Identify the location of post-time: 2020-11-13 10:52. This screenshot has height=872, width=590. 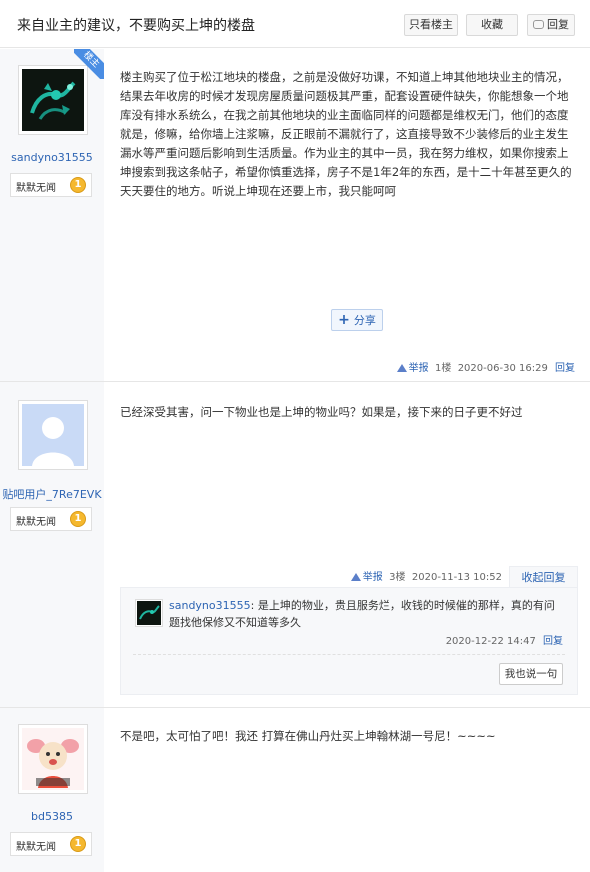
(456, 577).